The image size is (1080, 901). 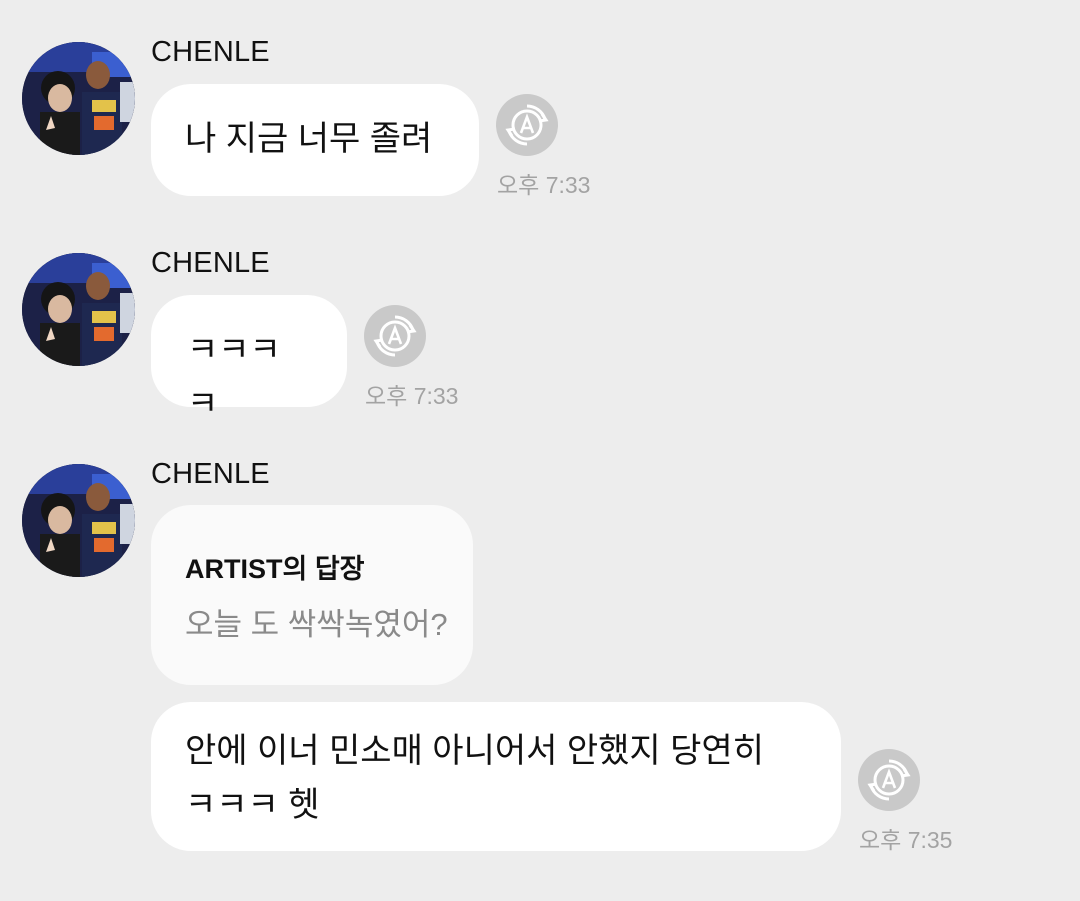 What do you see at coordinates (496, 776) in the screenshot?
I see `message-bubble: 안에 이너 민소매 아니어서 안했지 당연히 ㅋㅋㅋ 헷` at bounding box center [496, 776].